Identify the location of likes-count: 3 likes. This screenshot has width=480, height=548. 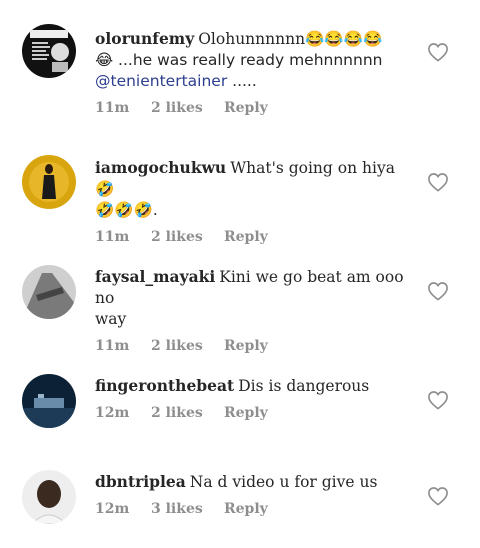
(187, 509).